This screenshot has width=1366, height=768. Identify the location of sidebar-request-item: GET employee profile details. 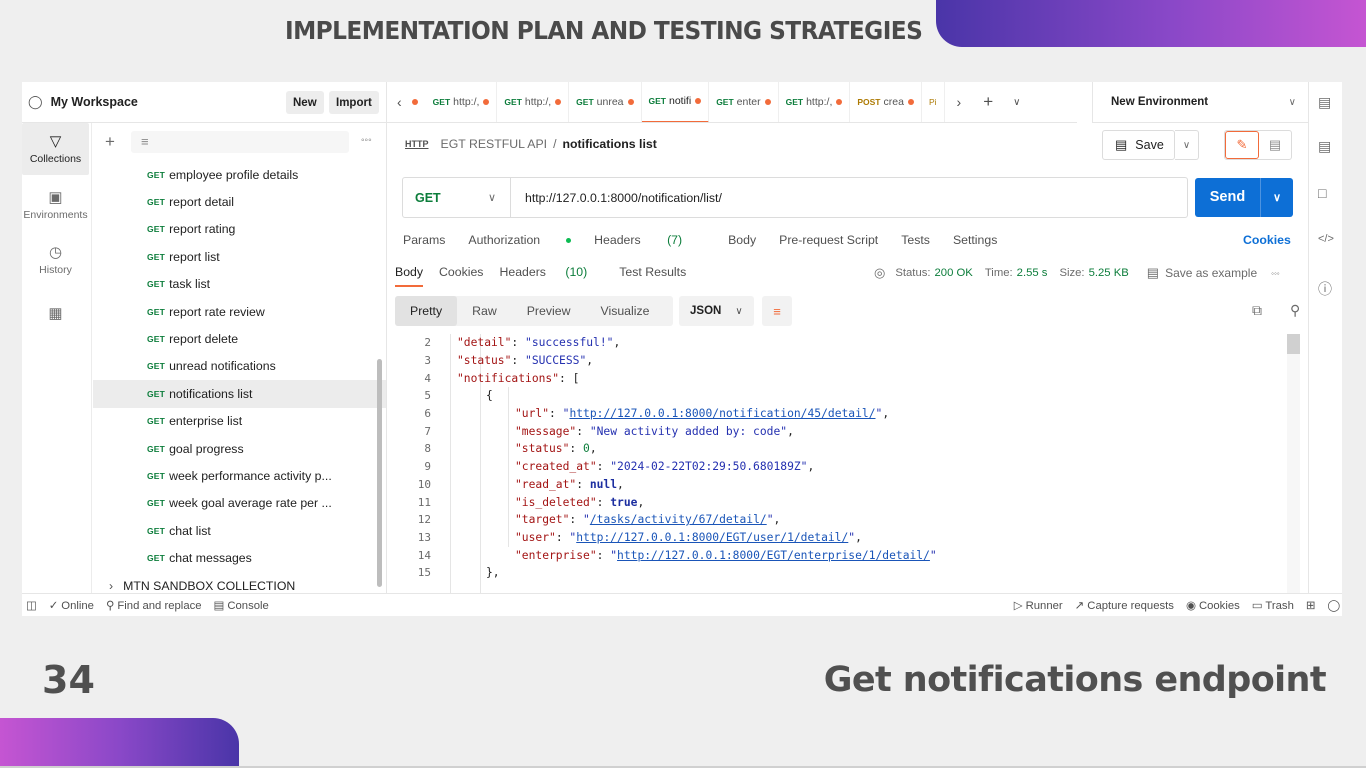
(239, 174).